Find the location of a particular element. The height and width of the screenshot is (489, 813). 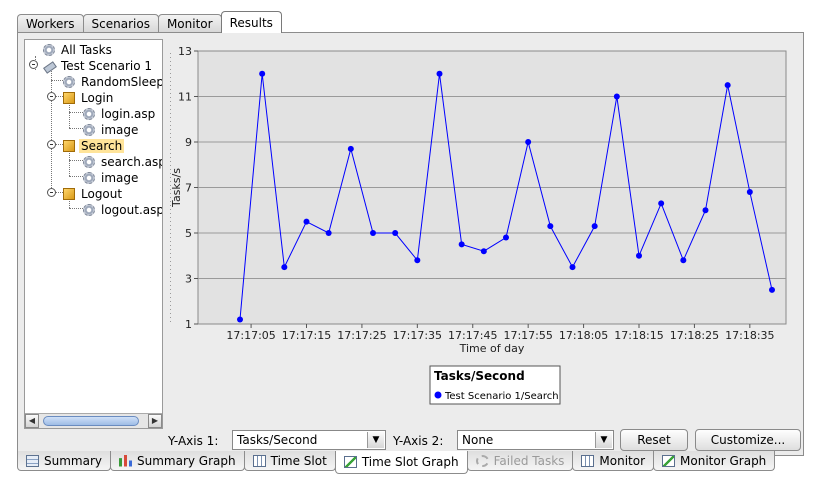

tab-results: Results is located at coordinates (251, 22).